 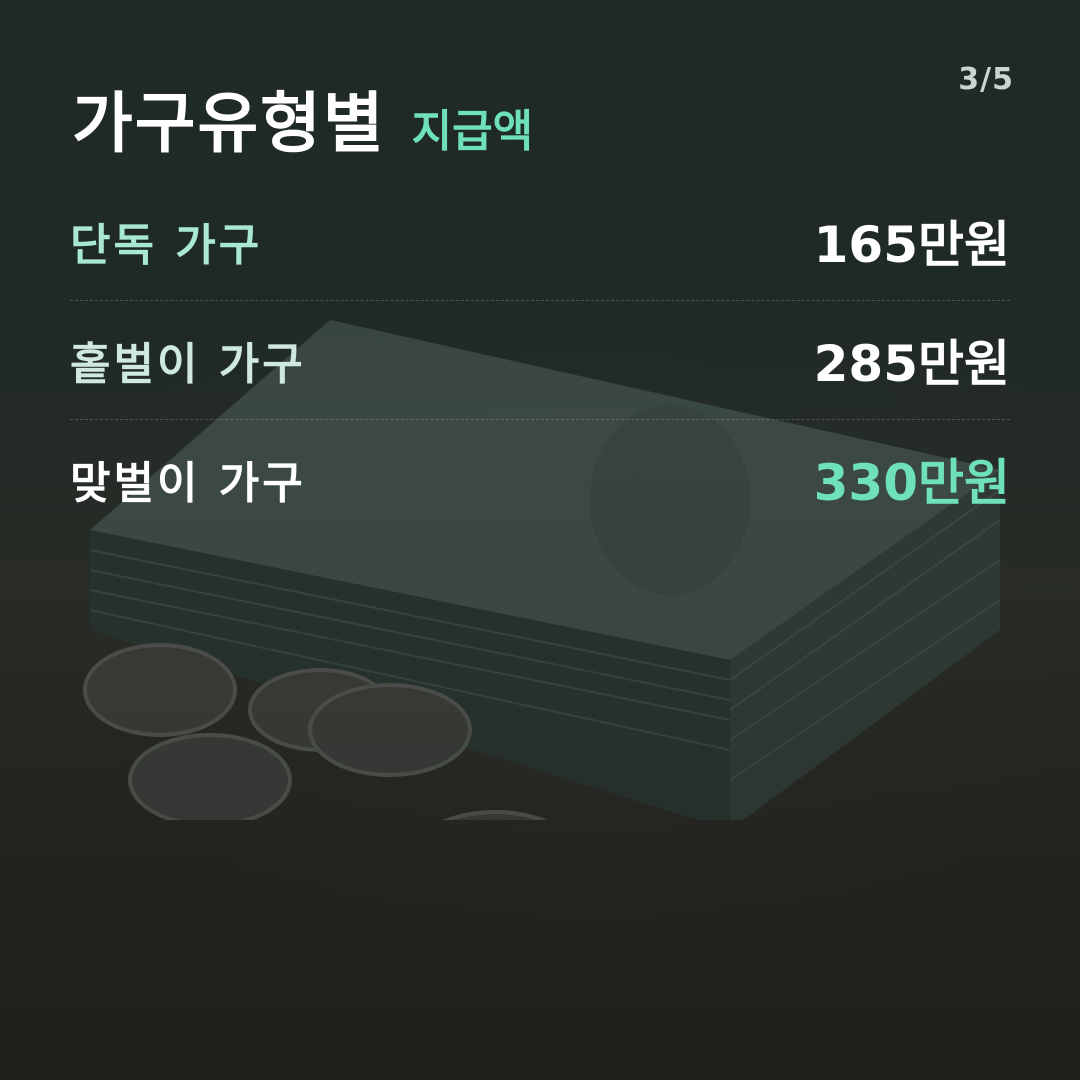 I want to click on title-main: 가구유형별, so click(x=229, y=123).